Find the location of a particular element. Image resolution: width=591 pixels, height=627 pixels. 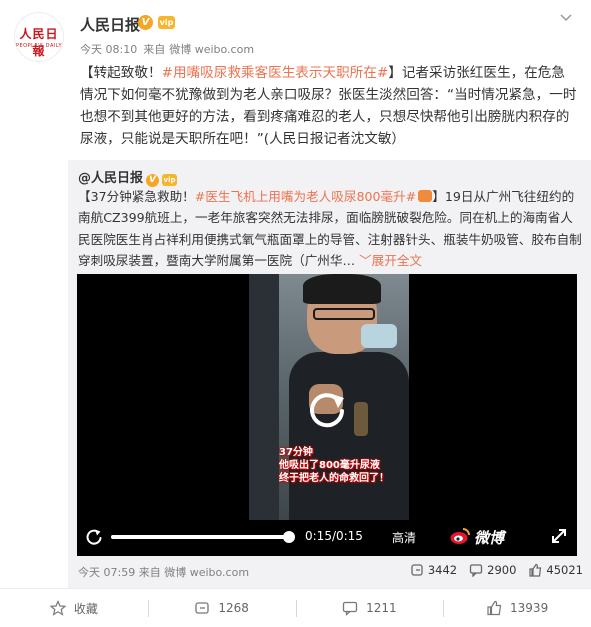

favorite-icon is located at coordinates (57, 608).